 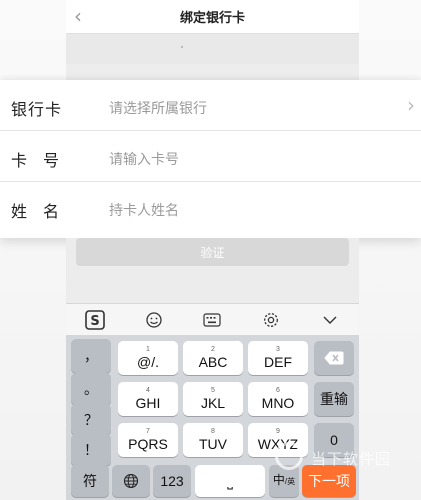 I want to click on backspace-key, so click(x=334, y=358).